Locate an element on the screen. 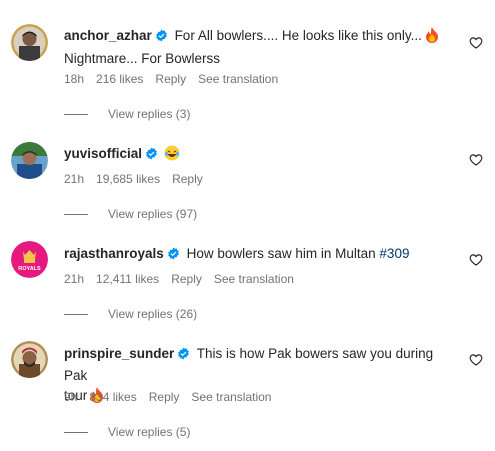  like-count: 834 likes is located at coordinates (112, 397).